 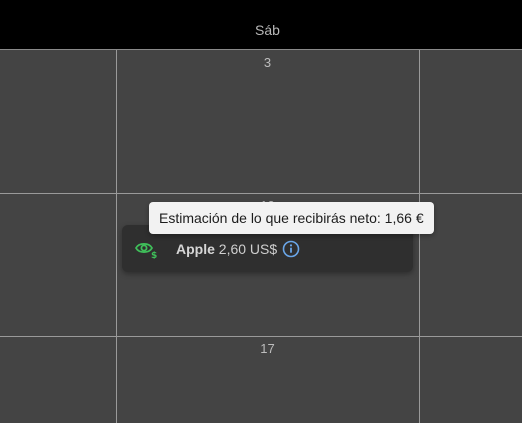 What do you see at coordinates (195, 249) in the screenshot?
I see `event-ticker: Apple` at bounding box center [195, 249].